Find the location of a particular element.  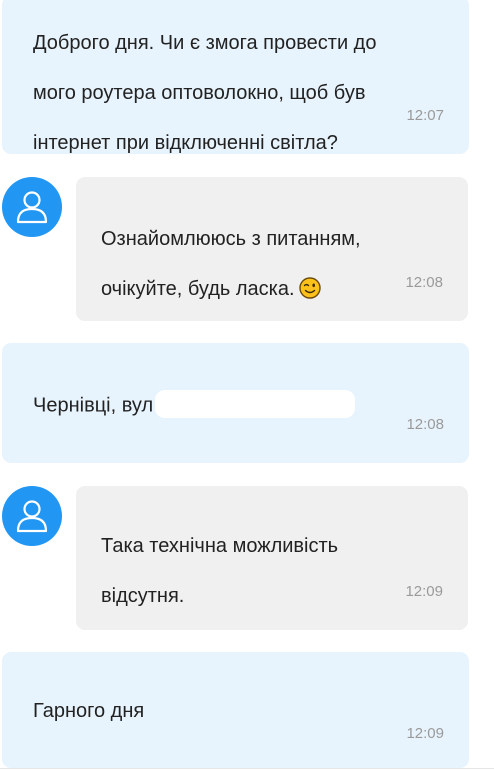

message-timestamp: 12:07 is located at coordinates (425, 115).